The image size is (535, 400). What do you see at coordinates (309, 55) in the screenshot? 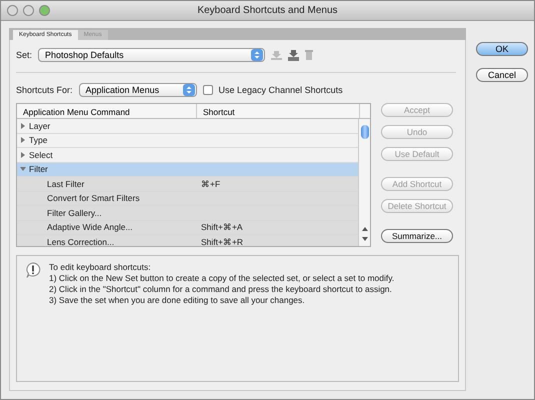
I see `trash-icon` at bounding box center [309, 55].